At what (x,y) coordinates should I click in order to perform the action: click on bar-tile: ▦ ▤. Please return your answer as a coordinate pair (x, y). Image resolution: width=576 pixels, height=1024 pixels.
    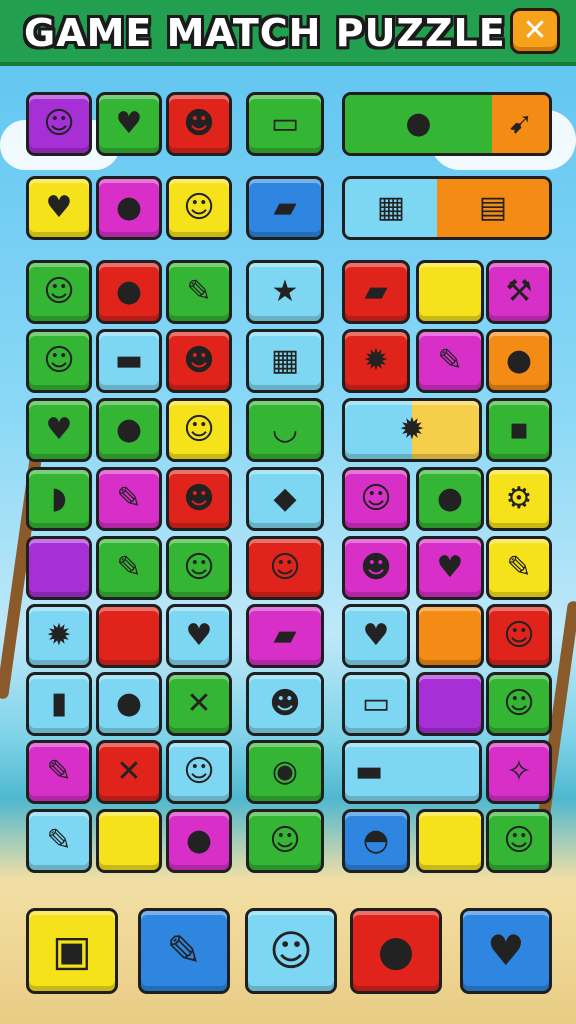
    Looking at the image, I should click on (447, 208).